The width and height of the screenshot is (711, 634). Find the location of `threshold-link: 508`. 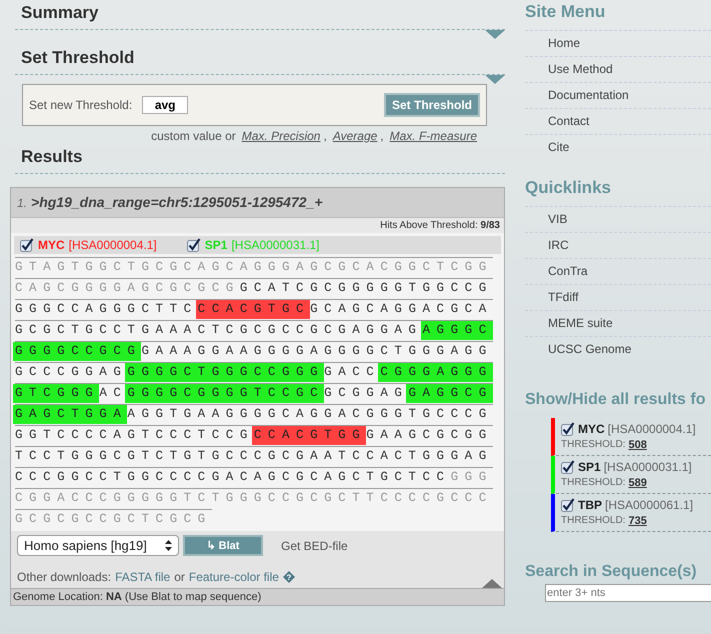

threshold-link: 508 is located at coordinates (637, 445).